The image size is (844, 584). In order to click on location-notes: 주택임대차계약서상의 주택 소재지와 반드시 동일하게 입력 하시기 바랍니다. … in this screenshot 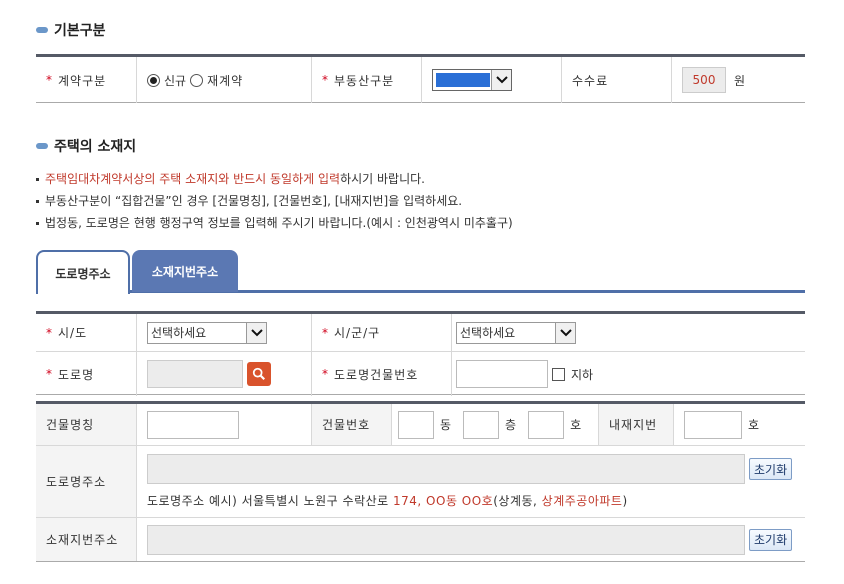, I will do `click(274, 201)`.